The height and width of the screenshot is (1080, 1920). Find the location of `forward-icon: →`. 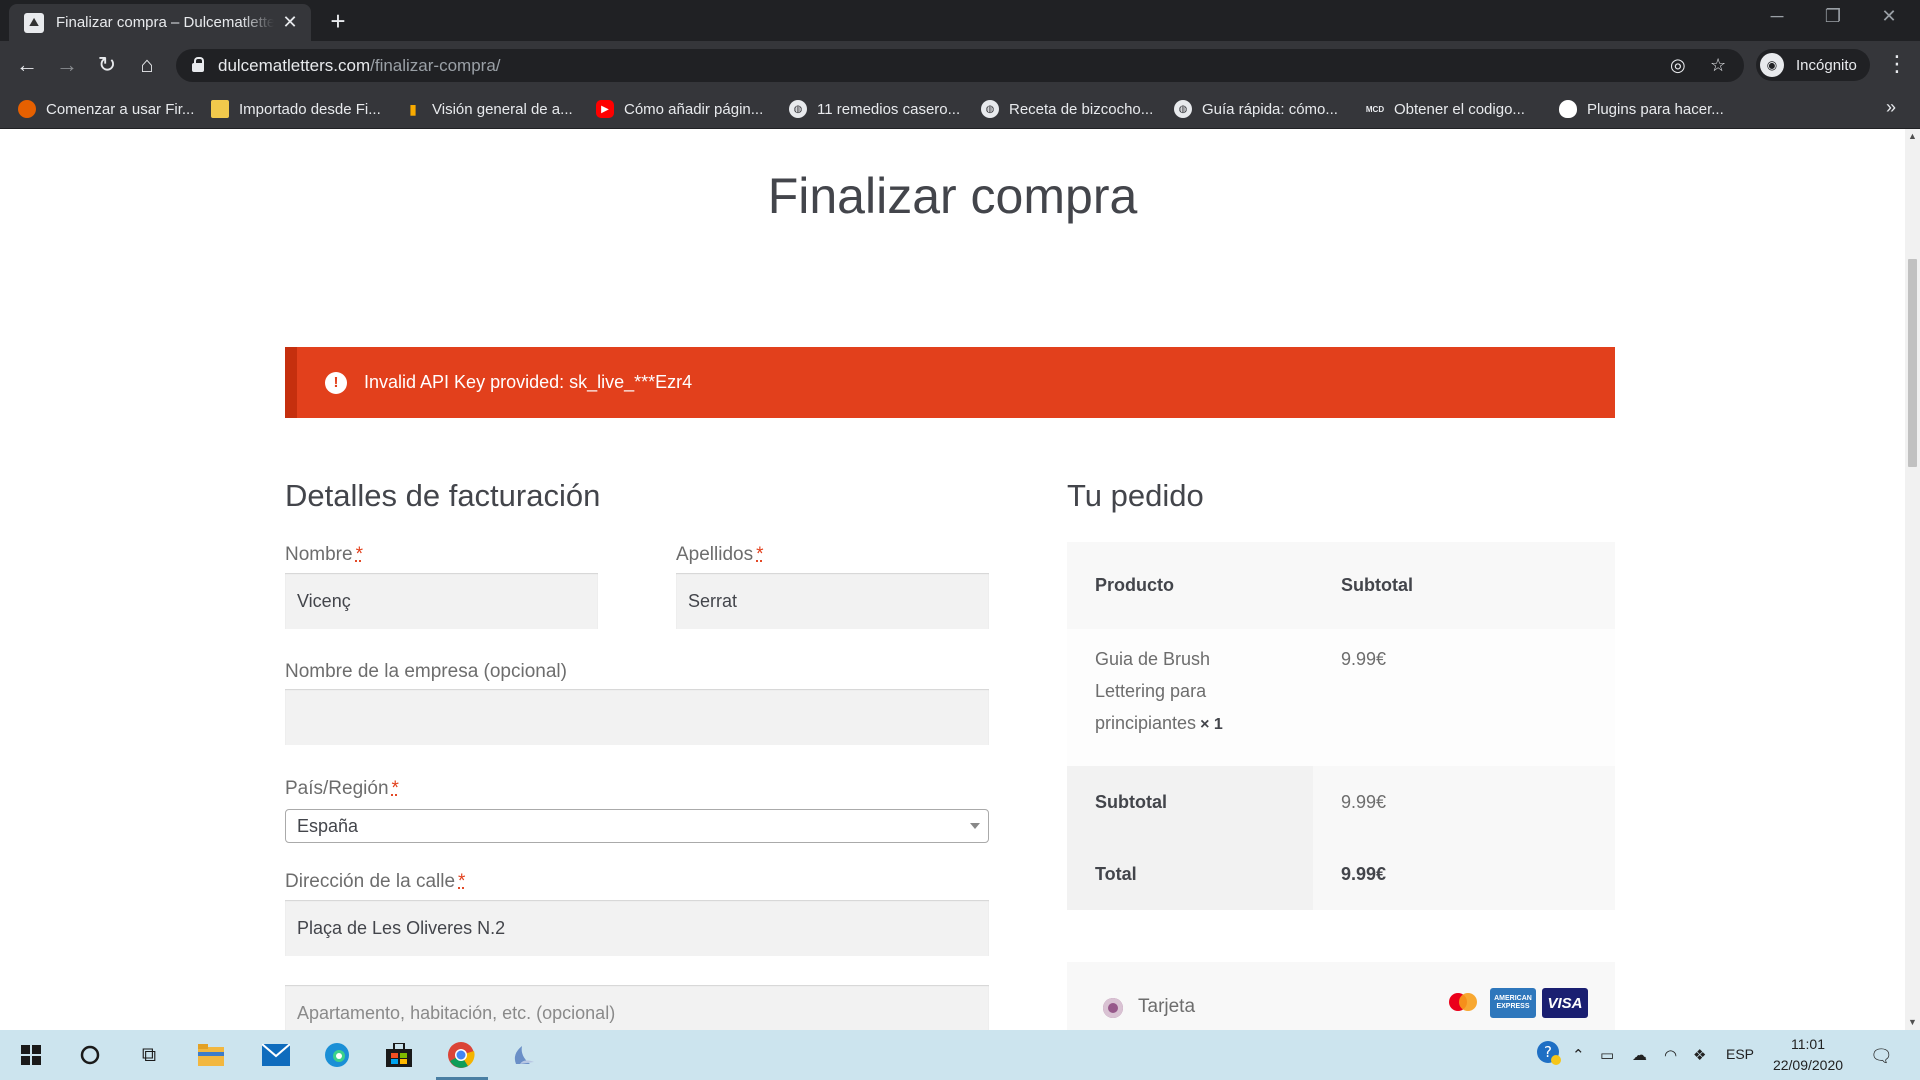

forward-icon: → is located at coordinates (67, 65).